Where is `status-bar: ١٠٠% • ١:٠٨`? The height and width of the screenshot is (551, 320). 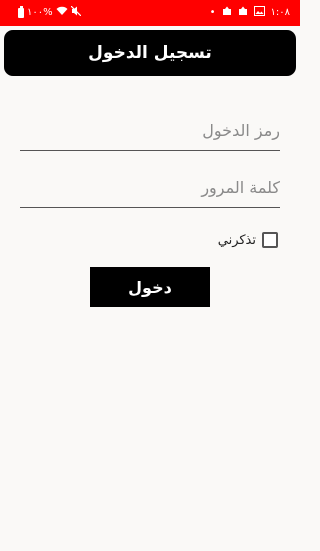
status-bar: ١٠٠% • ١:٠٨ is located at coordinates (150, 13).